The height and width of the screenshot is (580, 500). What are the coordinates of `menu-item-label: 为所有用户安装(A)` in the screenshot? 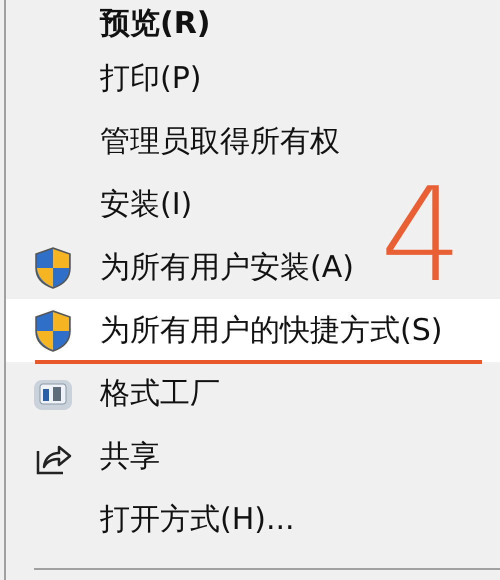 It's located at (227, 268).